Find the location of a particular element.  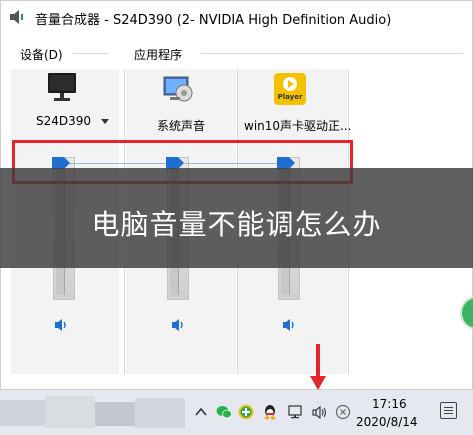

device-group-line is located at coordinates (91, 53).